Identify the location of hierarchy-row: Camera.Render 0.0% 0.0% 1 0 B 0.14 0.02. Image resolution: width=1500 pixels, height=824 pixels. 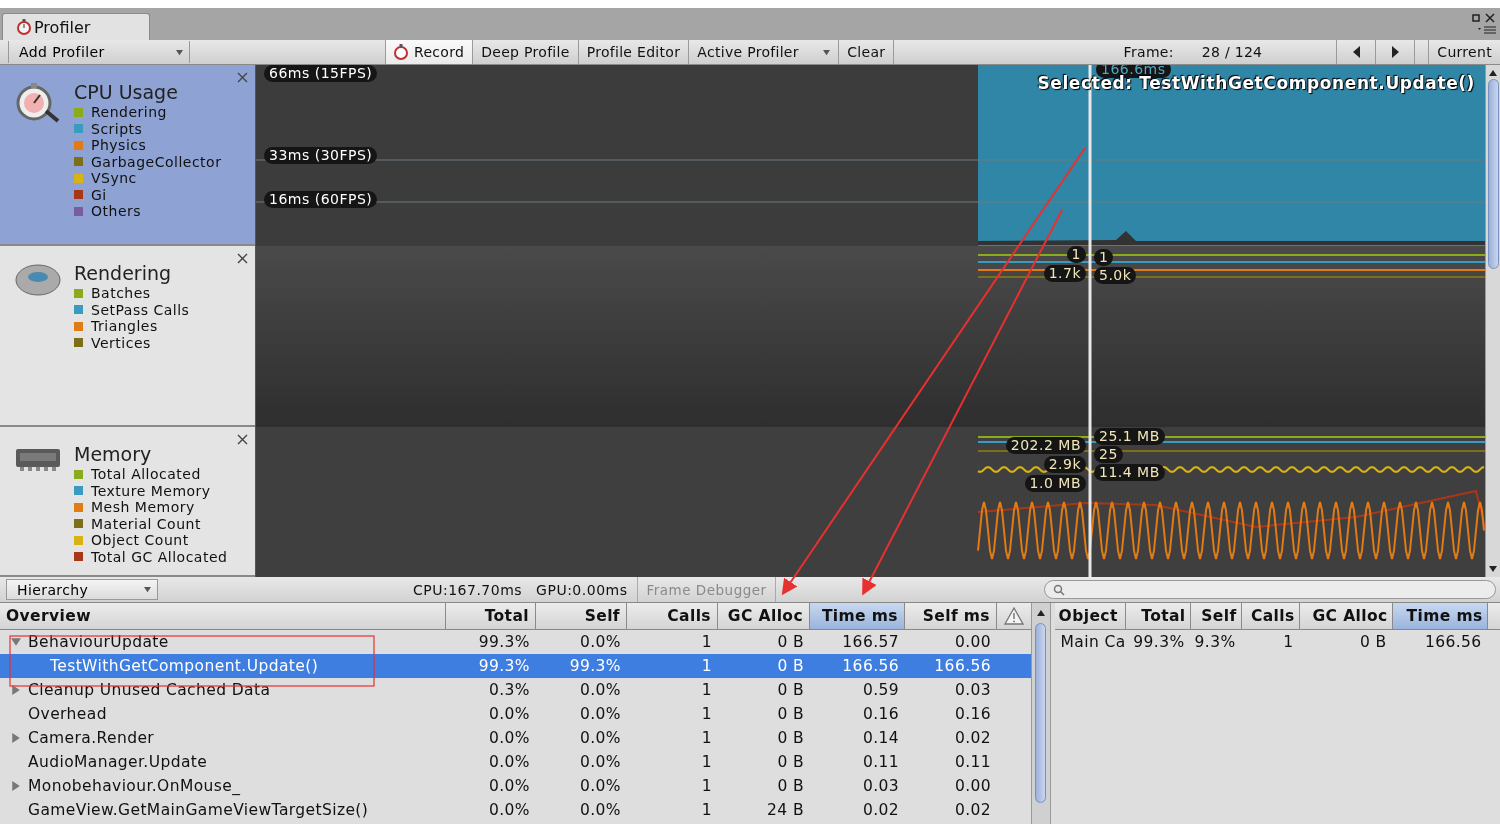
(515, 738).